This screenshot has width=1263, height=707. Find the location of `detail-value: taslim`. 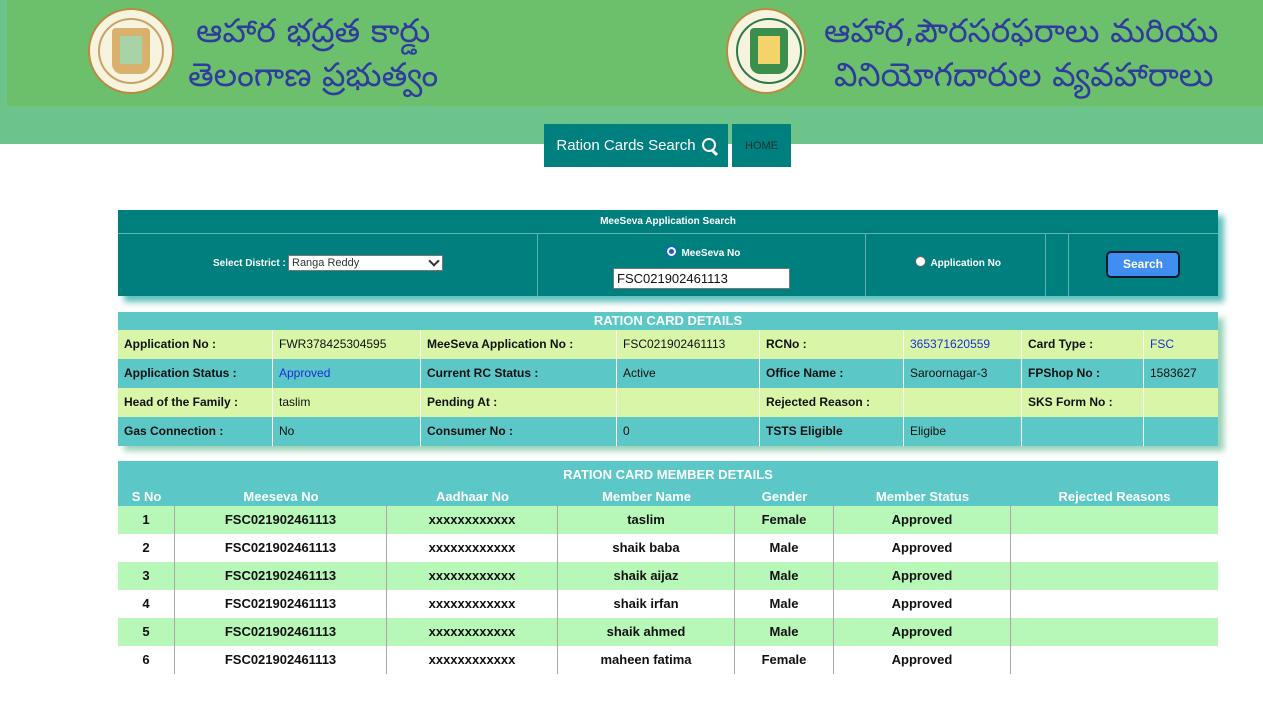

detail-value: taslim is located at coordinates (347, 402).